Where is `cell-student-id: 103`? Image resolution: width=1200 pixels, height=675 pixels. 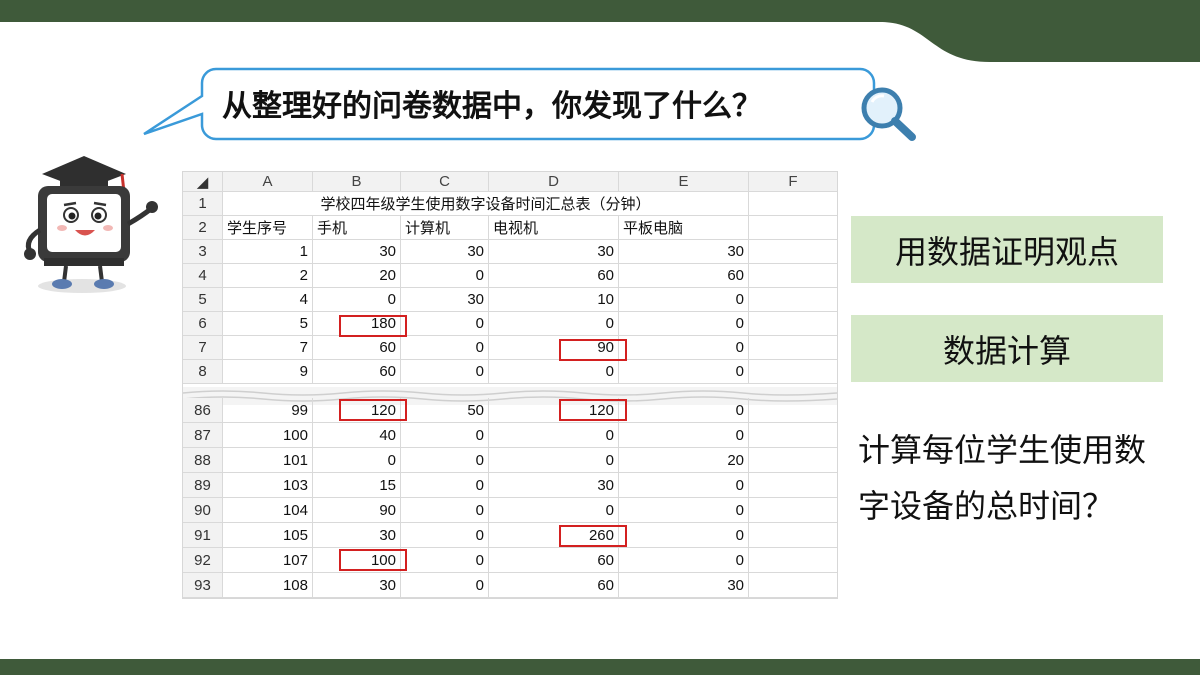
cell-student-id: 103 is located at coordinates (268, 485).